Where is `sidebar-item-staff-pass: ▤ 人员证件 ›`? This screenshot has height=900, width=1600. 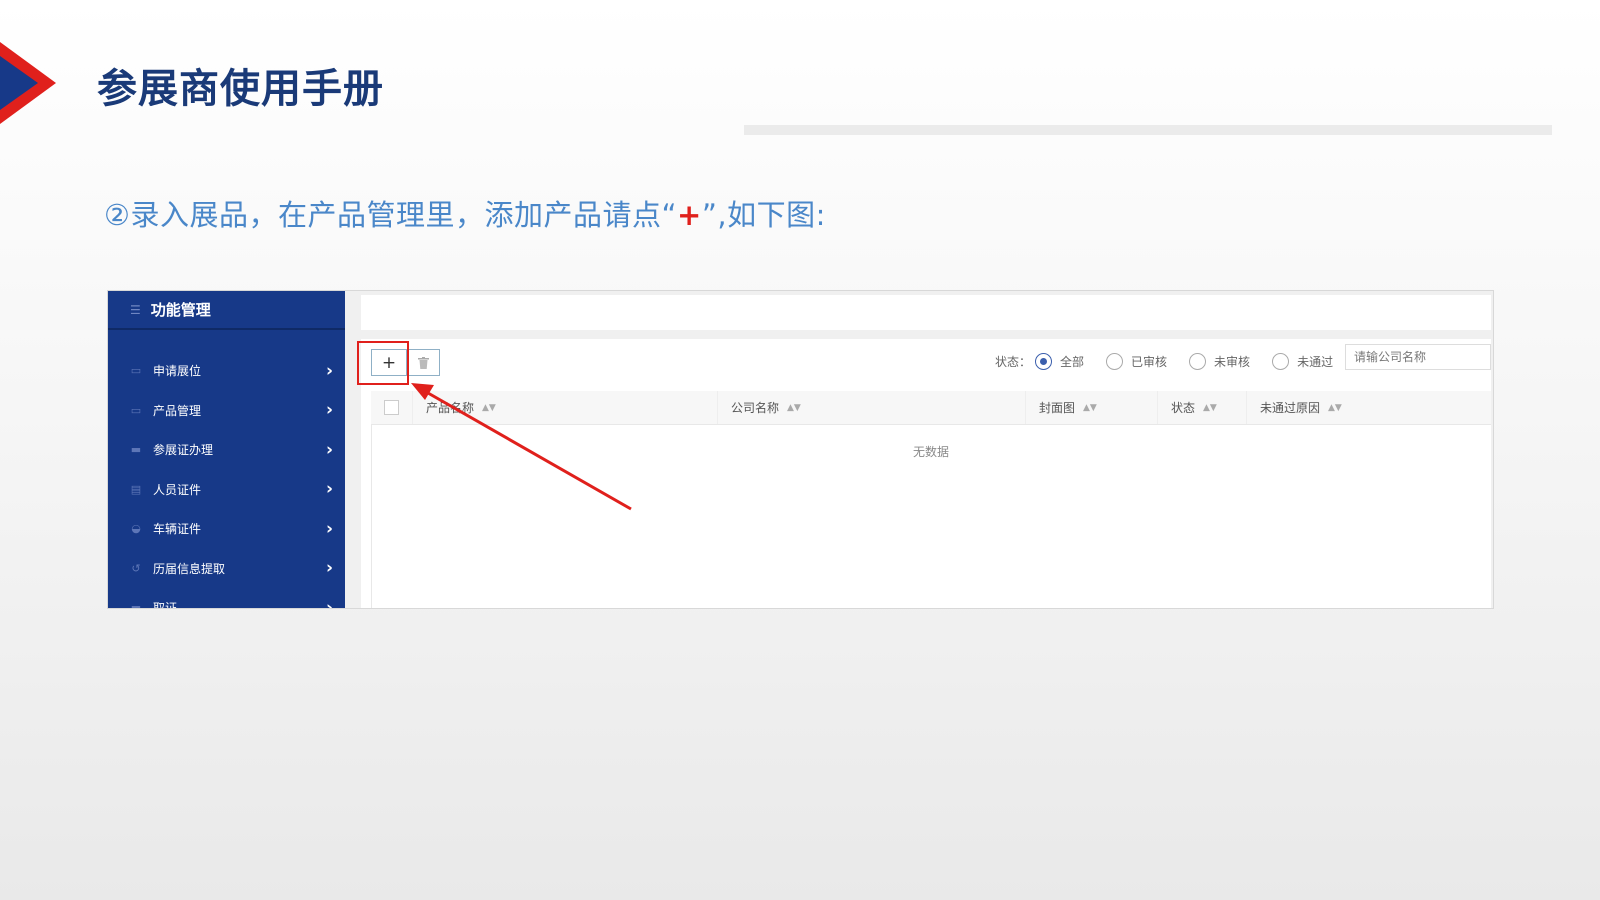 sidebar-item-staff-pass: ▤ 人员证件 › is located at coordinates (226, 490).